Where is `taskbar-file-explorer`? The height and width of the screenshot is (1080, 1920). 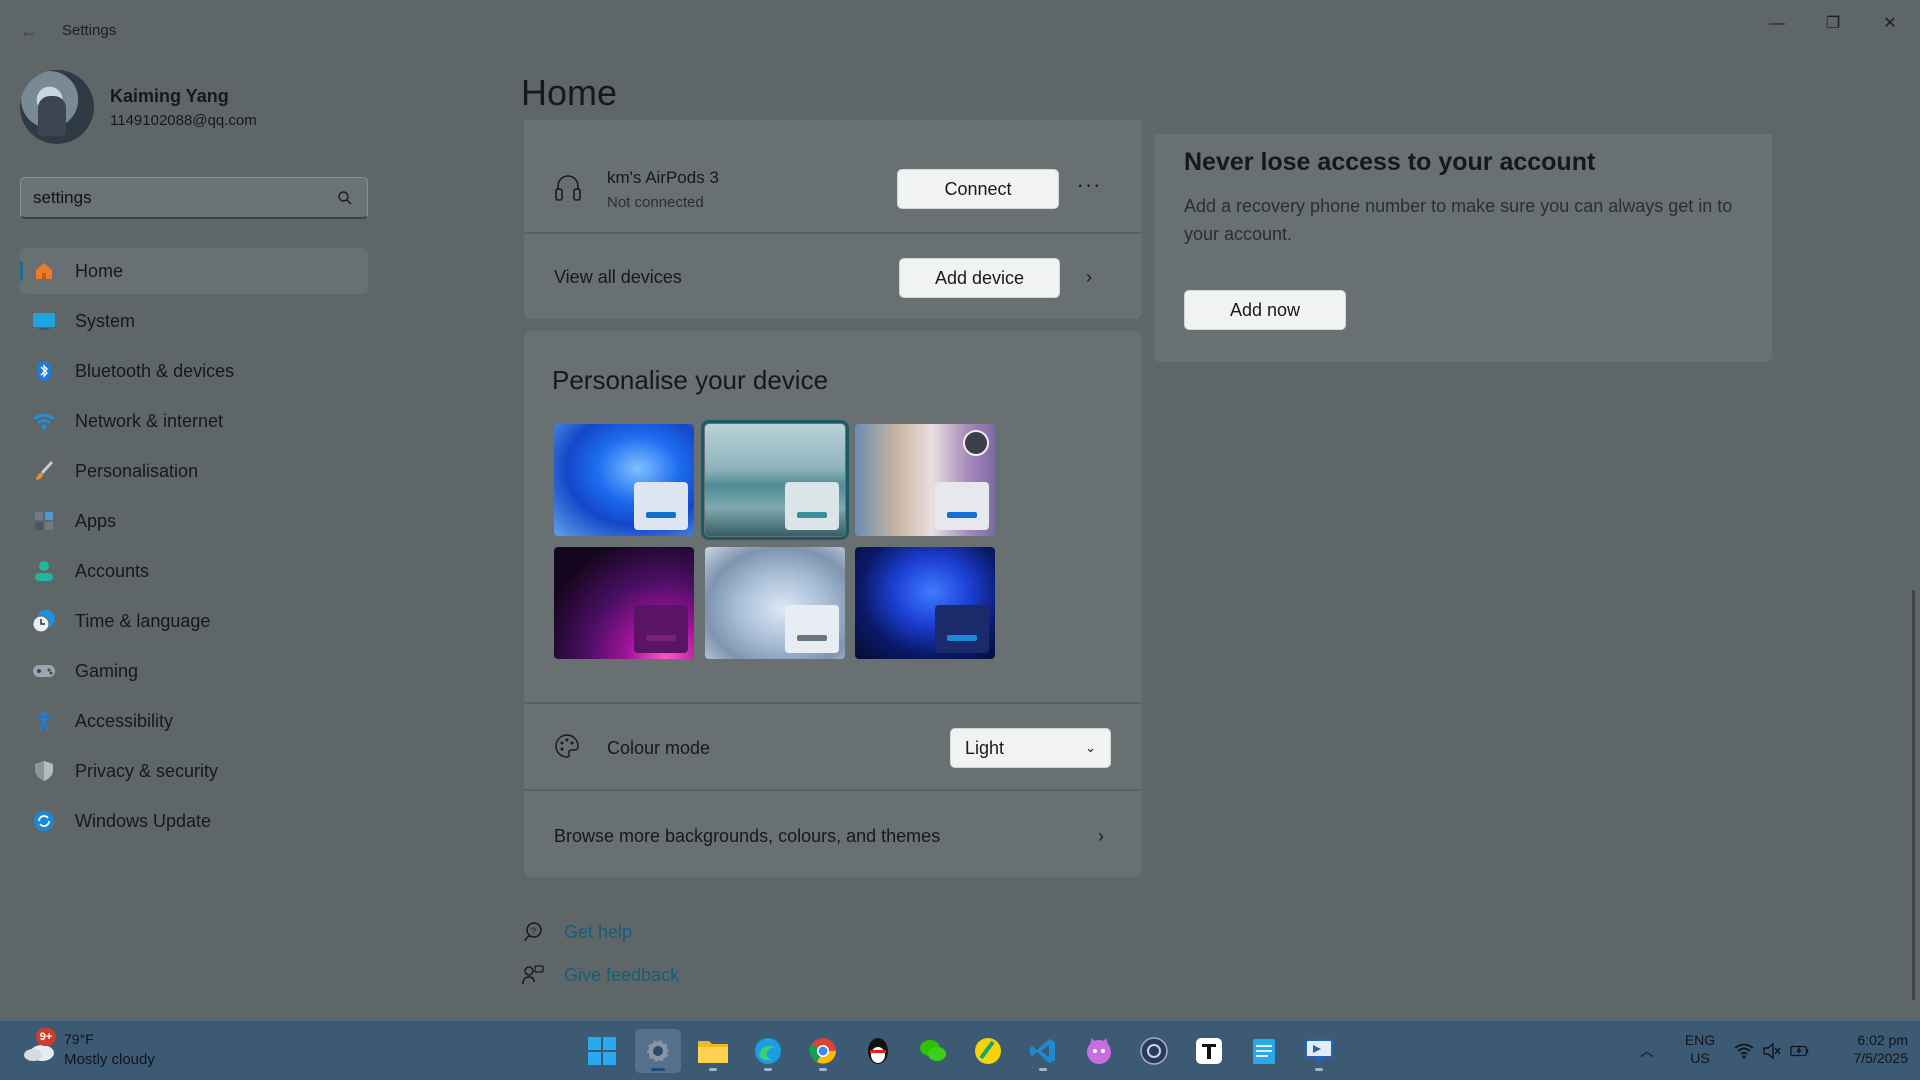 taskbar-file-explorer is located at coordinates (713, 1051).